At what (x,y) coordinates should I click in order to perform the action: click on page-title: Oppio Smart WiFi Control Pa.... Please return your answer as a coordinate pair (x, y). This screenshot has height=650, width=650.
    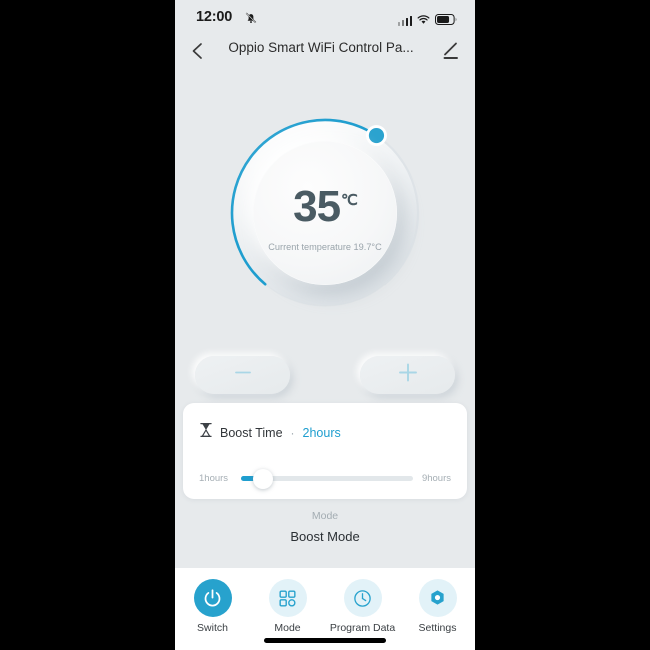
    Looking at the image, I should click on (321, 47).